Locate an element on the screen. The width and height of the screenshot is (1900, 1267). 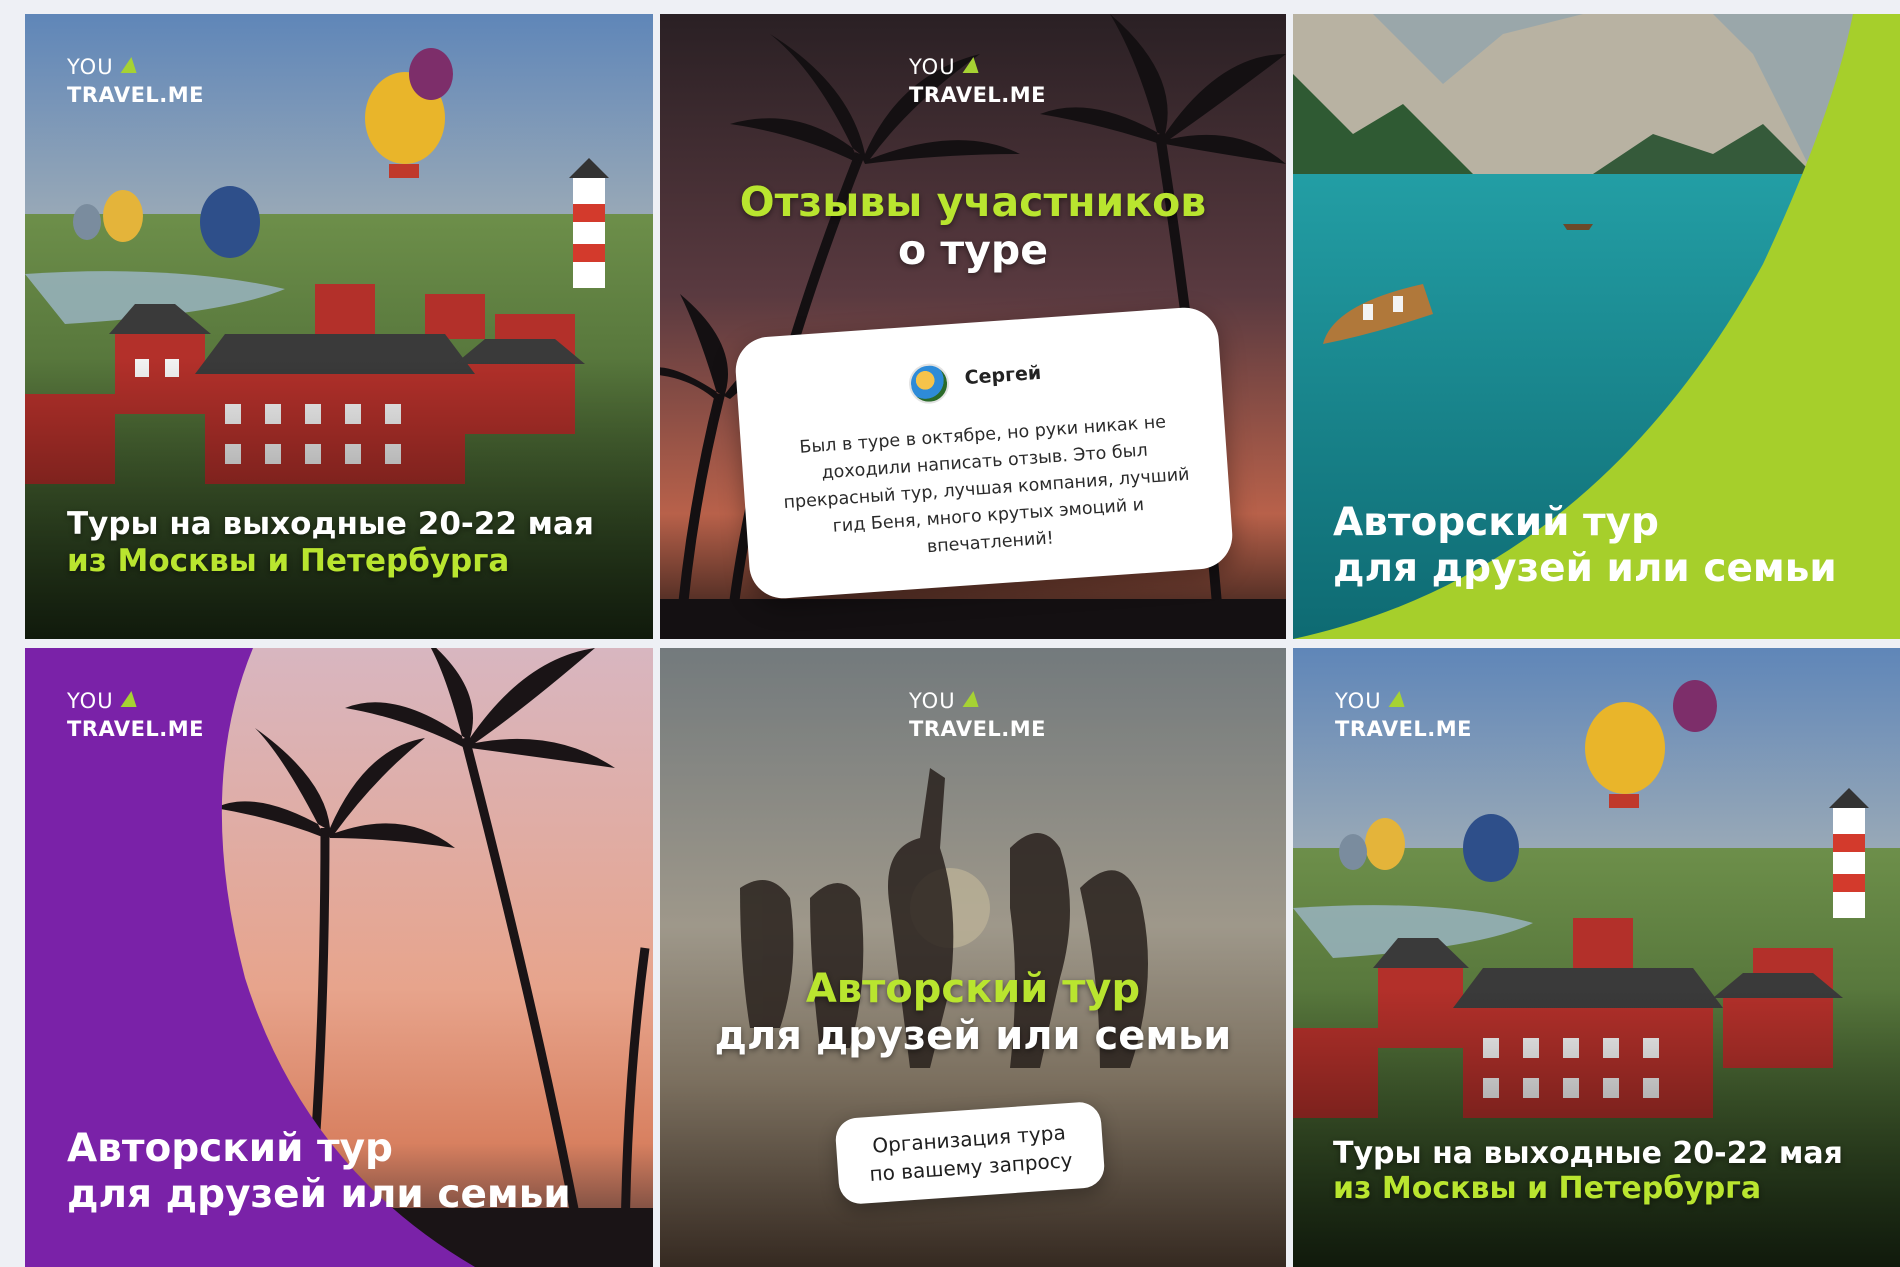
title-line-2: о туре is located at coordinates (973, 250).